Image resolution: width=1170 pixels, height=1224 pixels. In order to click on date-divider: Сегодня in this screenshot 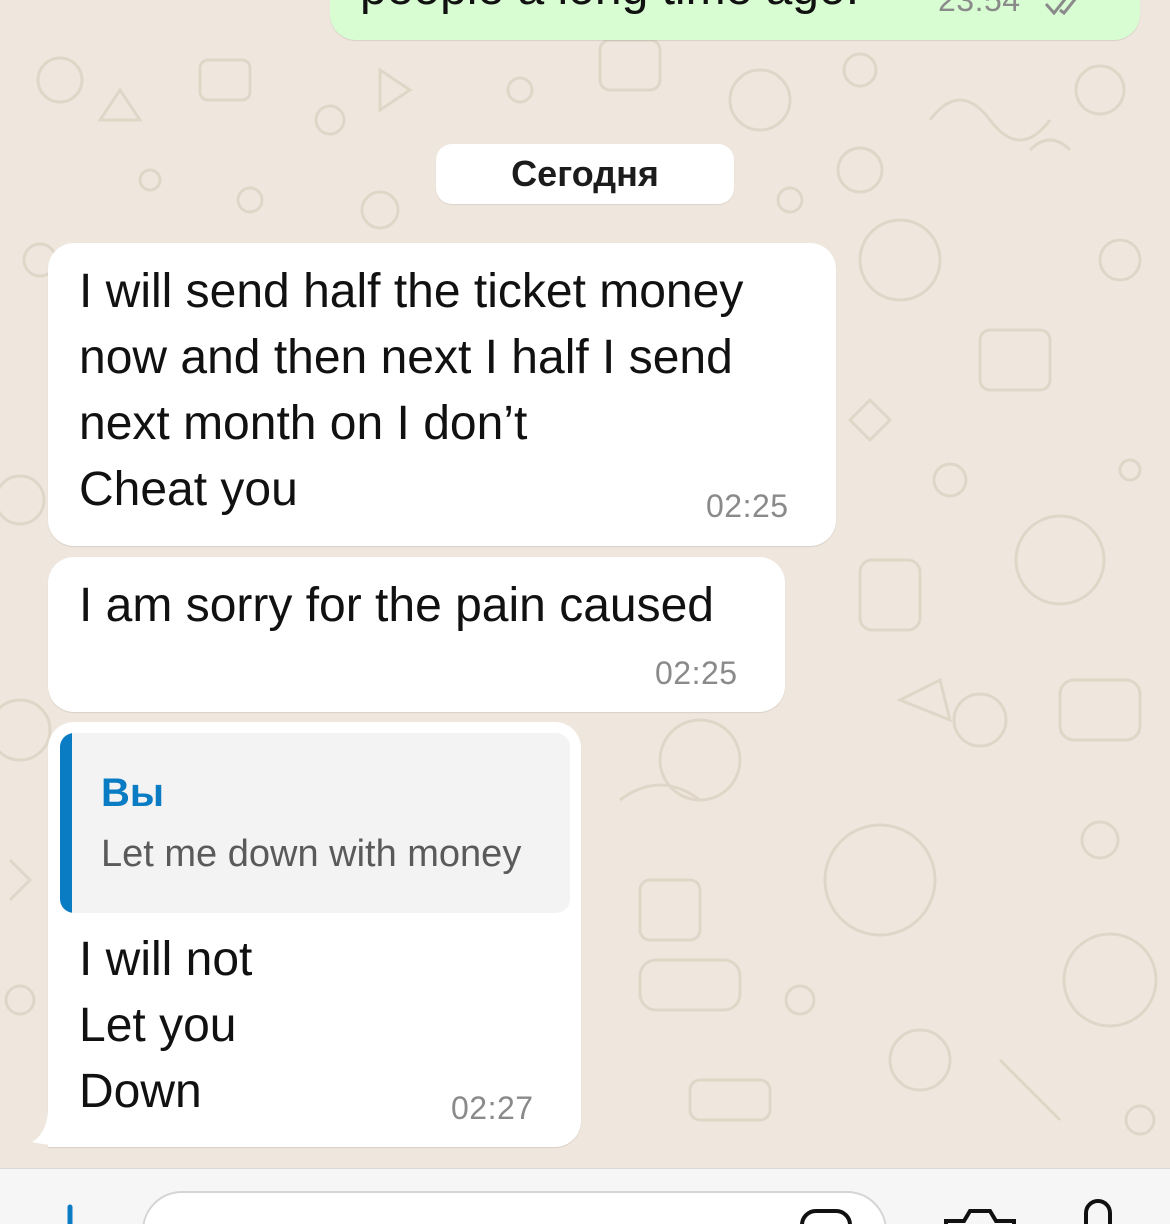, I will do `click(585, 174)`.